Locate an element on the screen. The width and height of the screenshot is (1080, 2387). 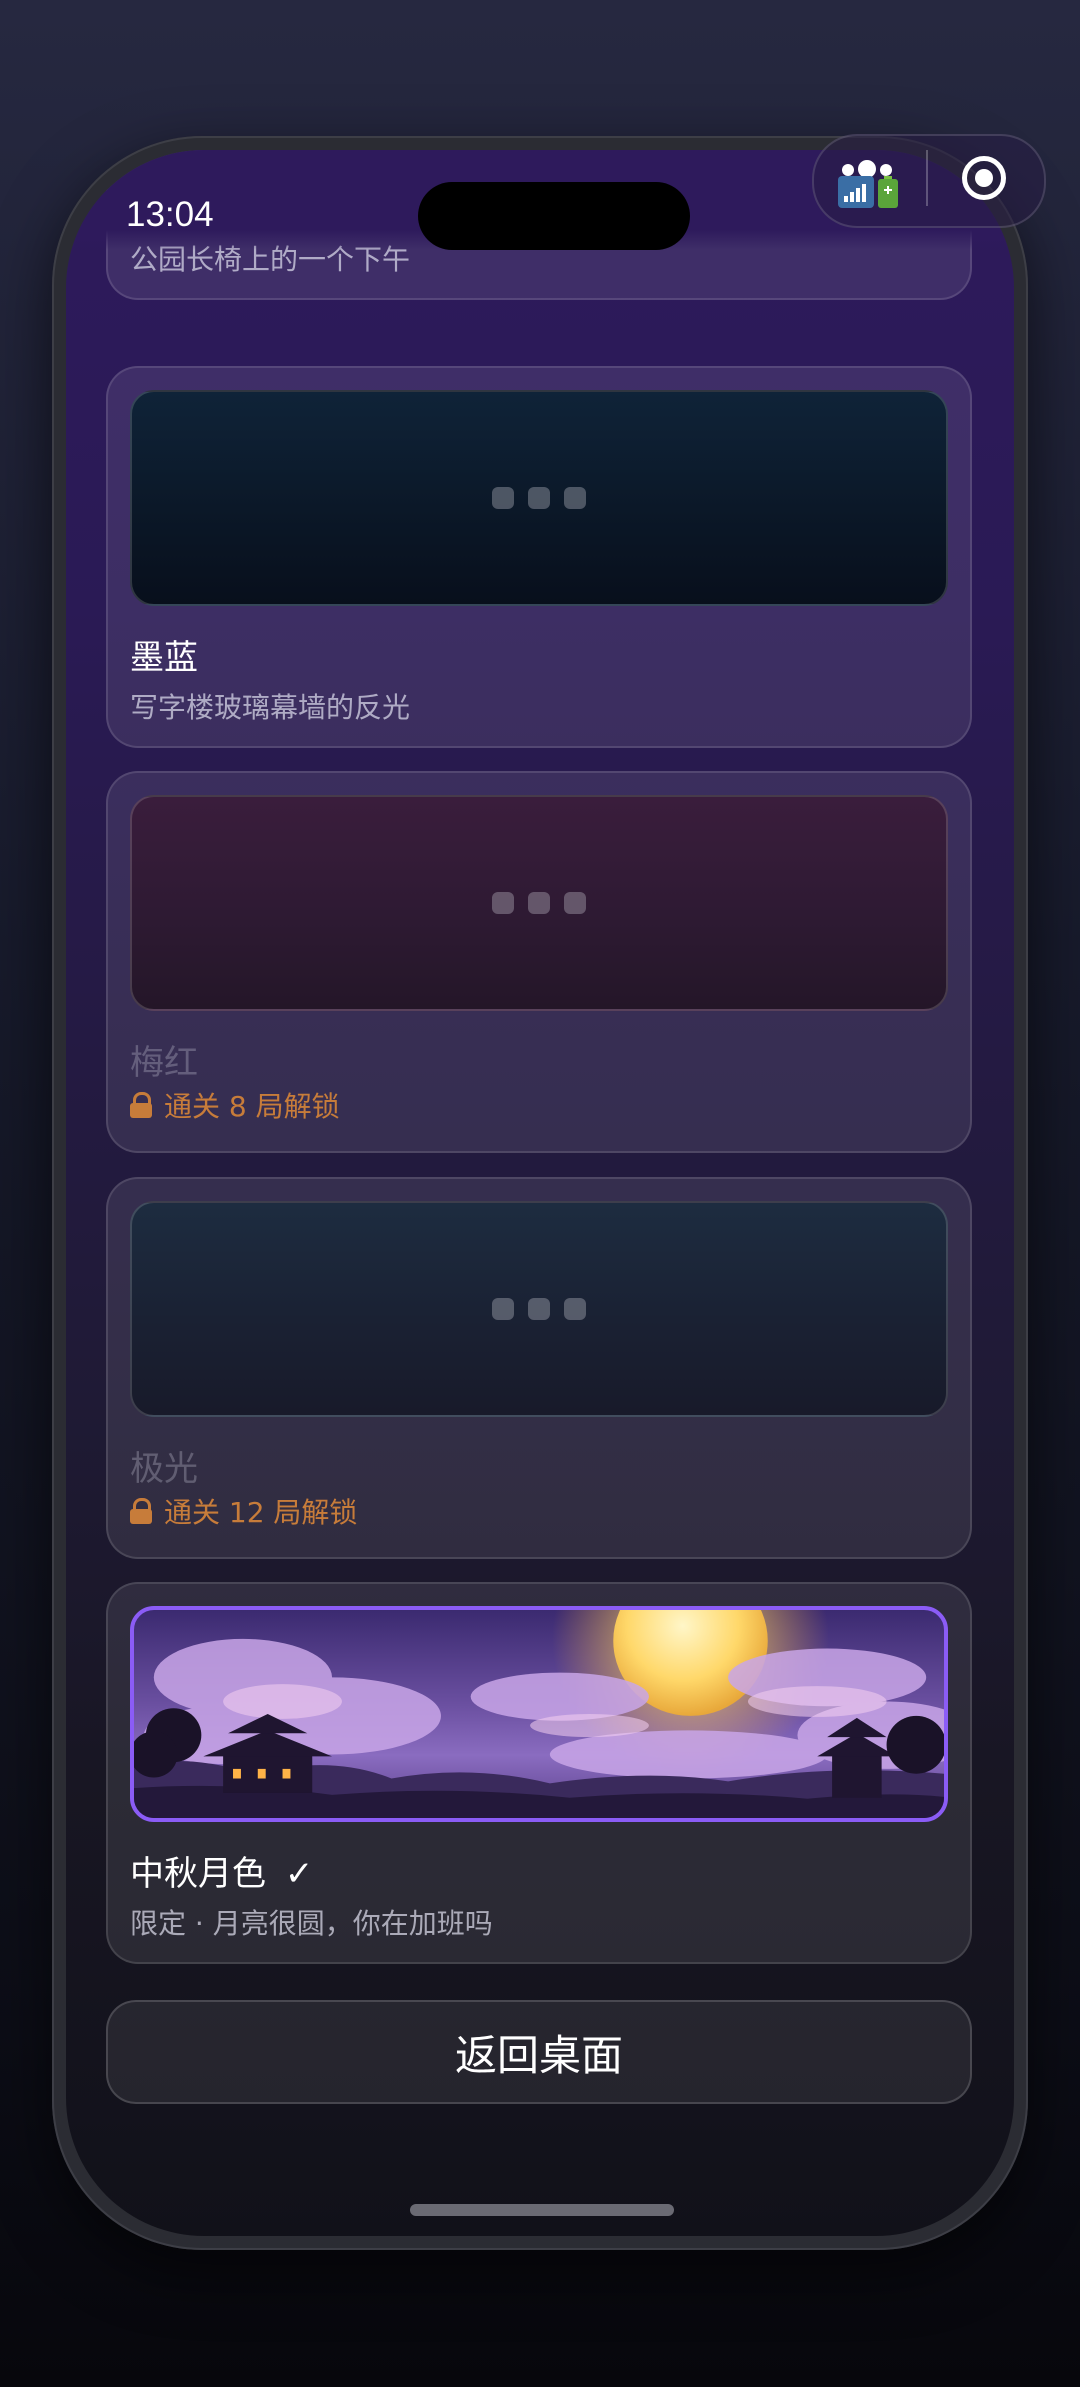
capsule-divider is located at coordinates (927, 178).